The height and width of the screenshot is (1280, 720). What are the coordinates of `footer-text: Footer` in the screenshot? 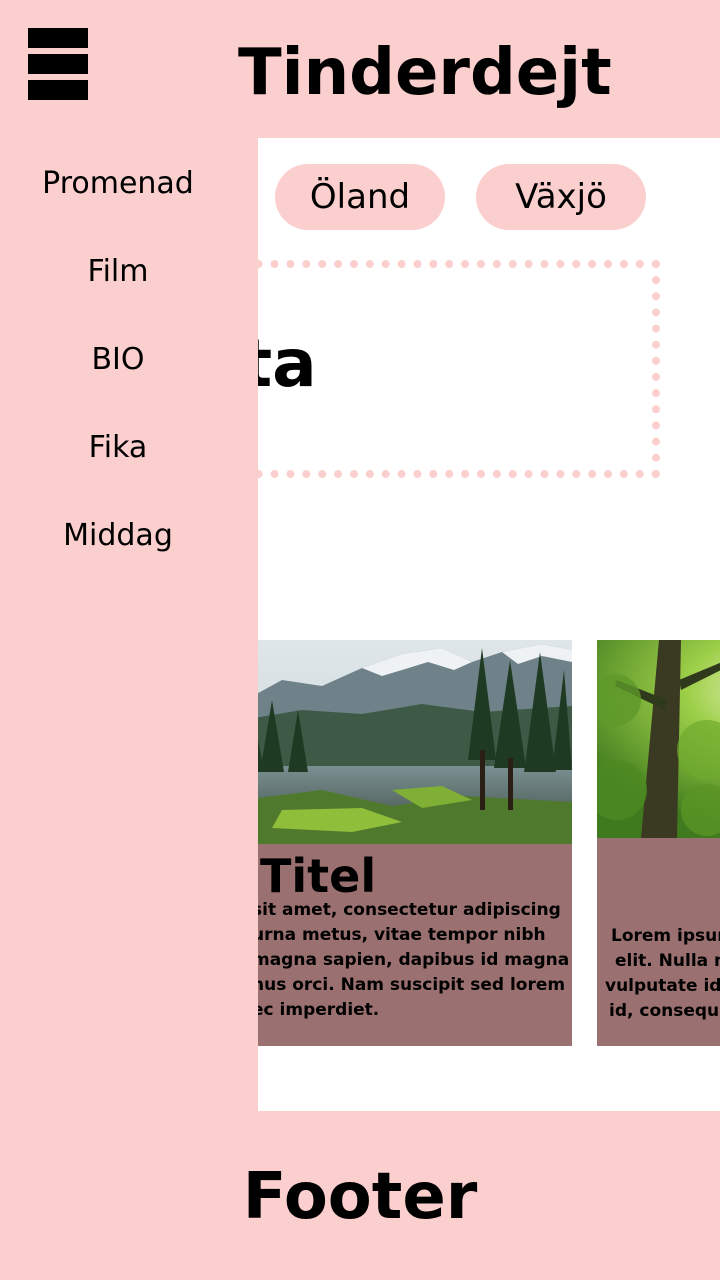 It's located at (360, 1197).